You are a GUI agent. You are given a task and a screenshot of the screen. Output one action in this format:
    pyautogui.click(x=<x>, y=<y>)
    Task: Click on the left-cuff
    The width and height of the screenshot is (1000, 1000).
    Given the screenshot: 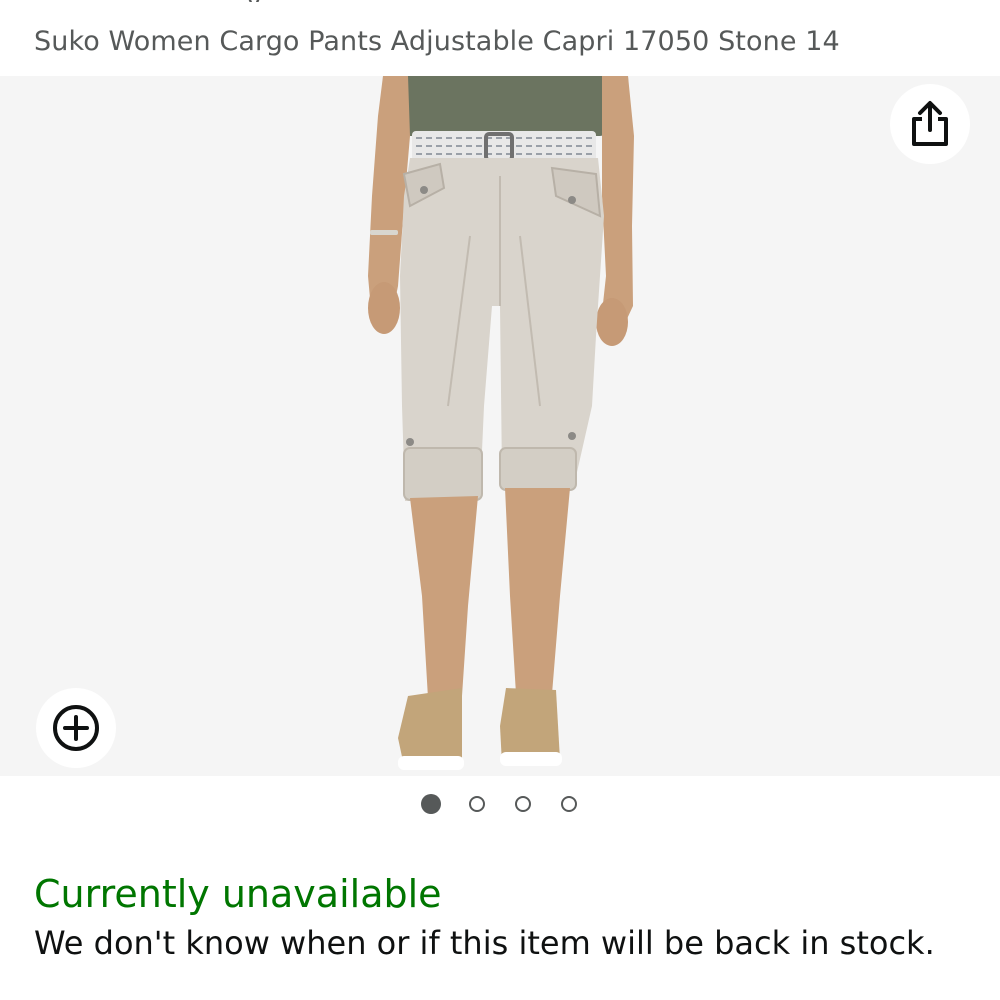 What is the action you would take?
    pyautogui.click(x=443, y=474)
    